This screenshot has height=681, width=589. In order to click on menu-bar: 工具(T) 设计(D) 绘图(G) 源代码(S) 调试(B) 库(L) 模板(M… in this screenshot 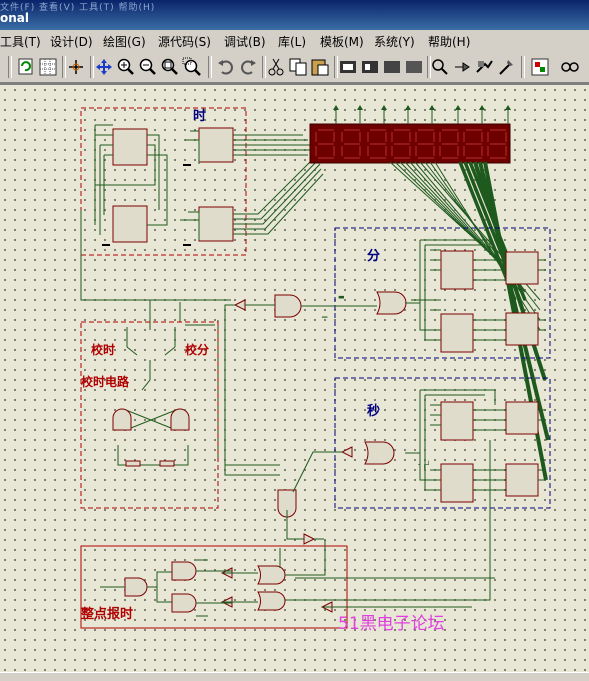, I will do `click(294, 41)`.